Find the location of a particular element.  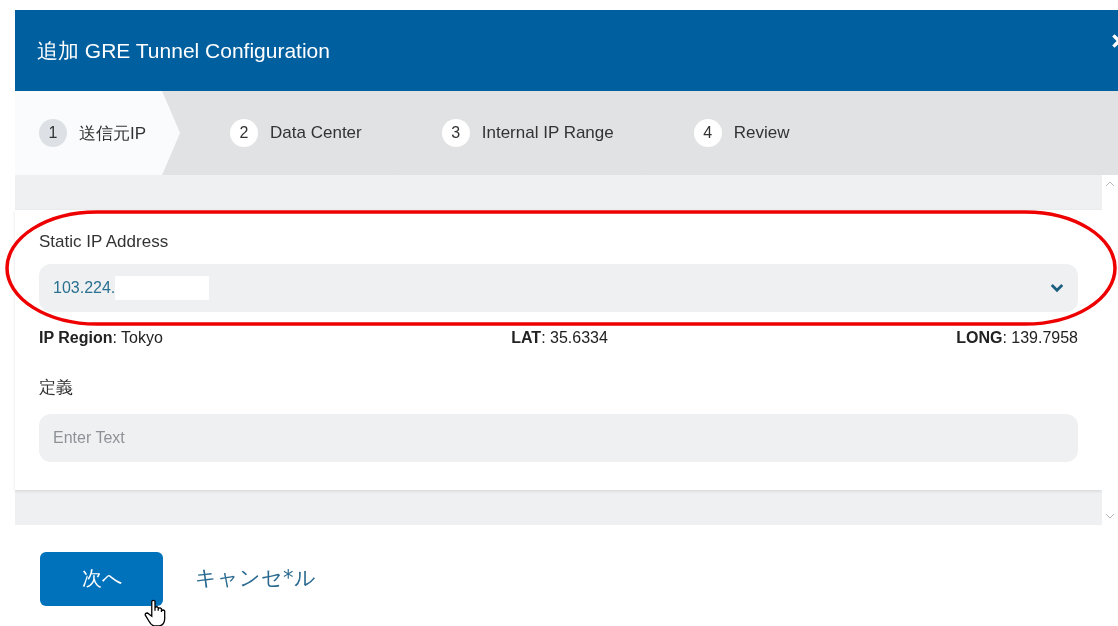

location-info: IP Region: Tokyo is located at coordinates (101, 338).